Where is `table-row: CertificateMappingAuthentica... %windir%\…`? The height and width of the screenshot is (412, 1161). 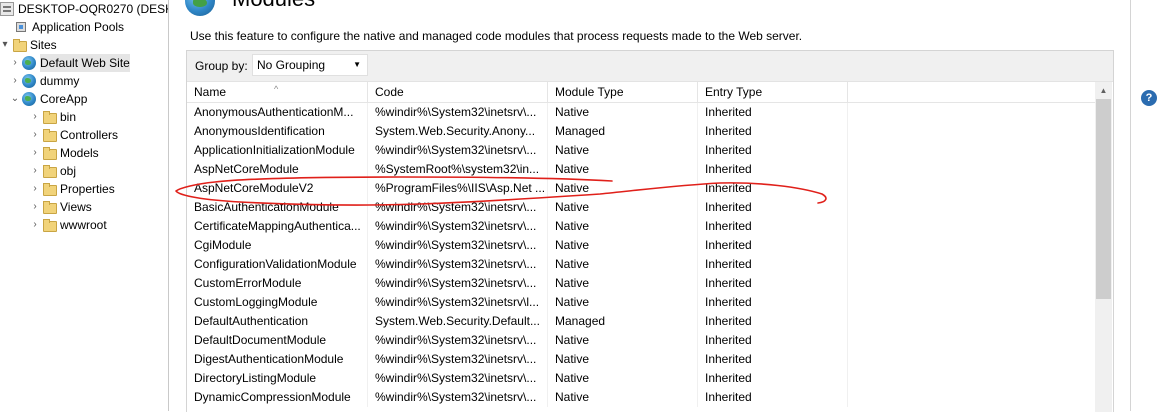
table-row: CertificateMappingAuthentica... %windir%\… is located at coordinates (641, 226).